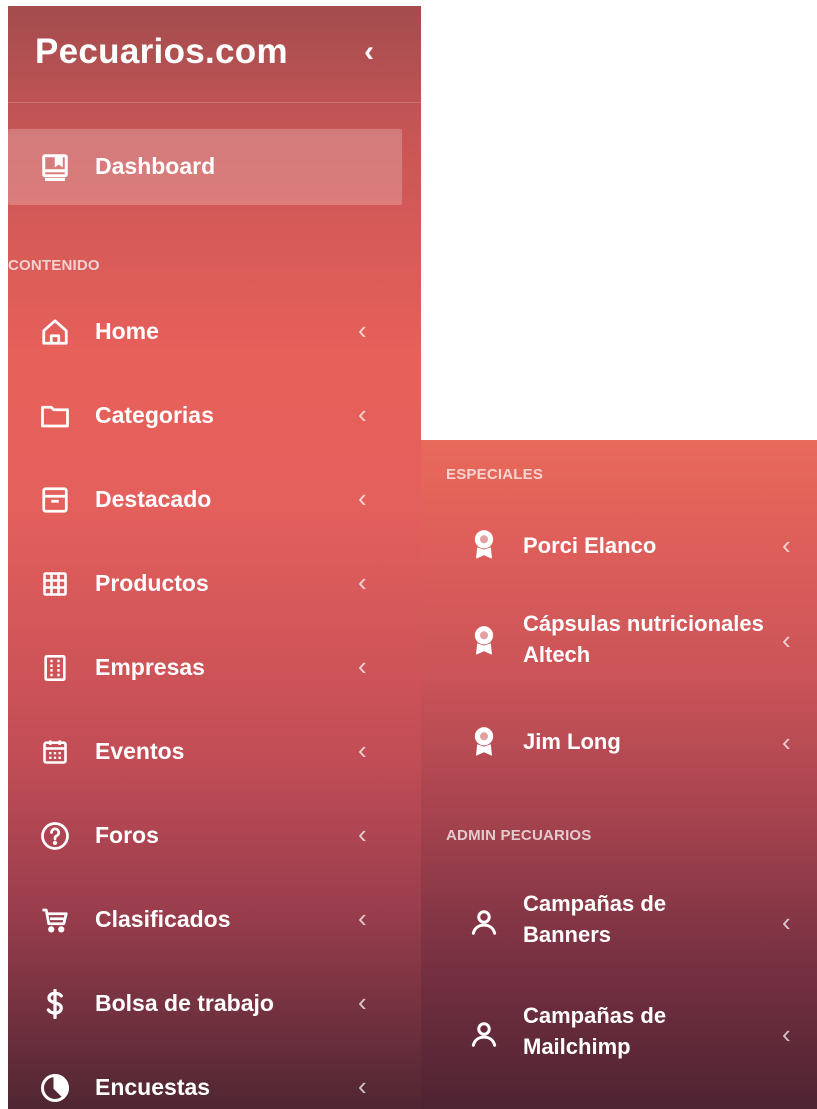 The height and width of the screenshot is (1109, 817). I want to click on sidebar-item-dashboard: Dashboard, so click(205, 167).